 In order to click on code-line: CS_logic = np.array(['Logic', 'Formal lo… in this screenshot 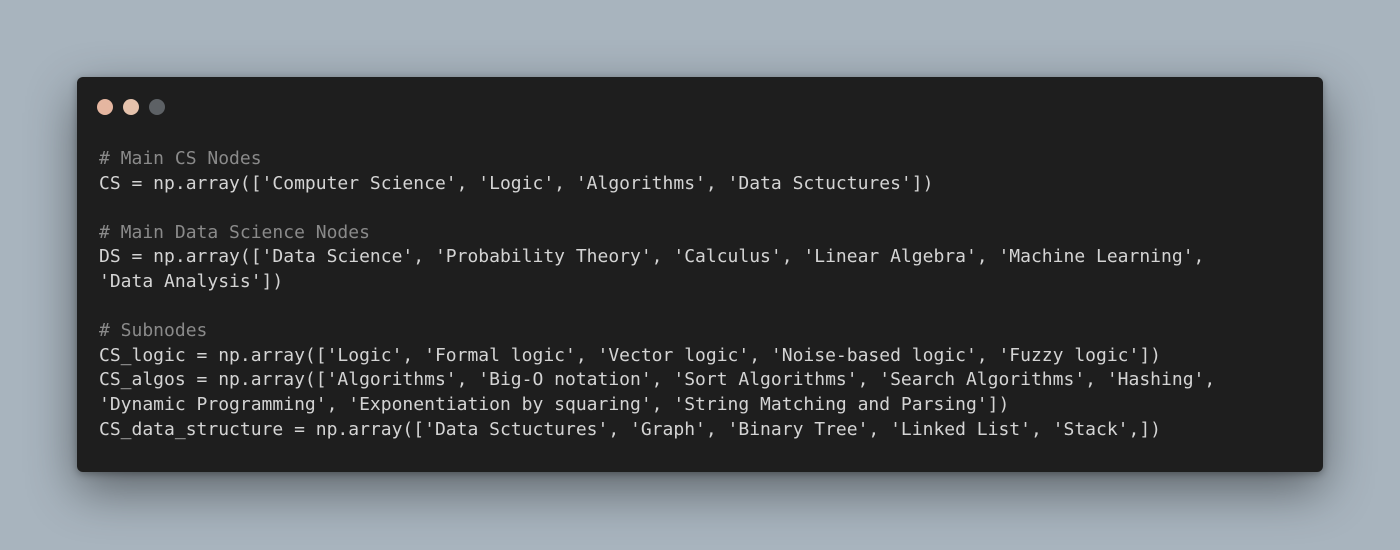, I will do `click(630, 355)`.